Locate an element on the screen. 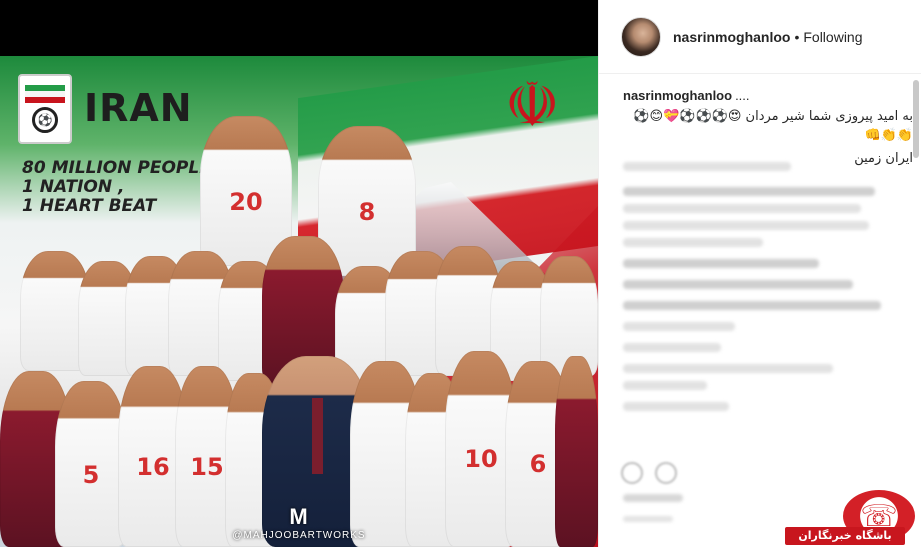 The height and width of the screenshot is (547, 921). jersey-number: 10 is located at coordinates (481, 459).